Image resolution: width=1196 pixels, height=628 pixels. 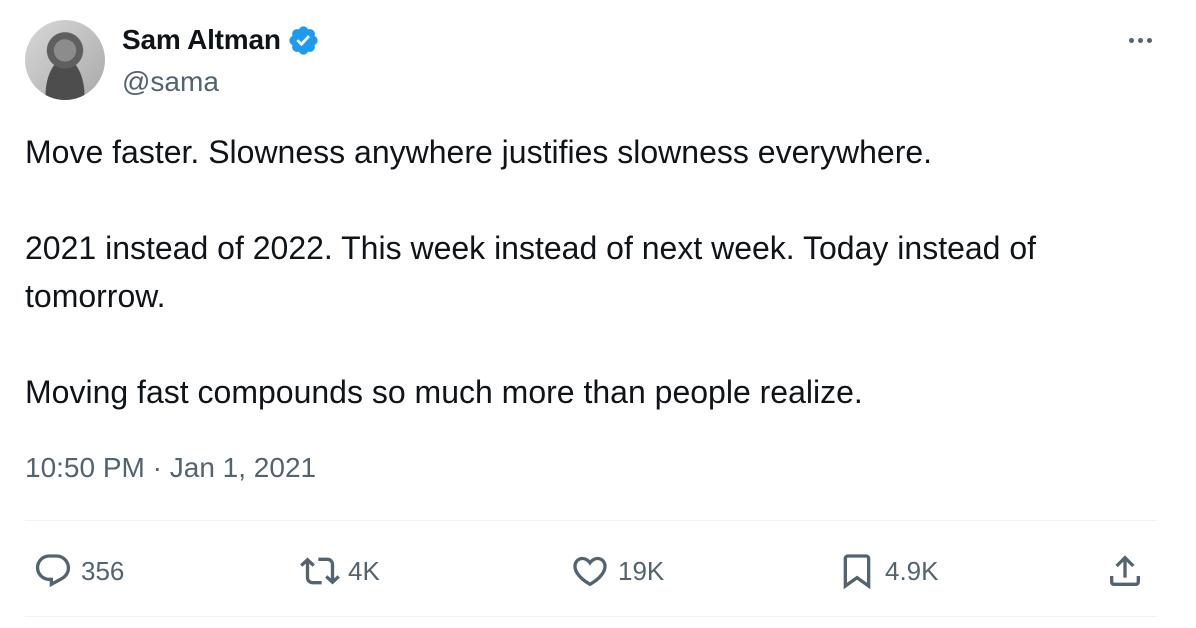 What do you see at coordinates (364, 570) in the screenshot?
I see `retweet-count: 4K` at bounding box center [364, 570].